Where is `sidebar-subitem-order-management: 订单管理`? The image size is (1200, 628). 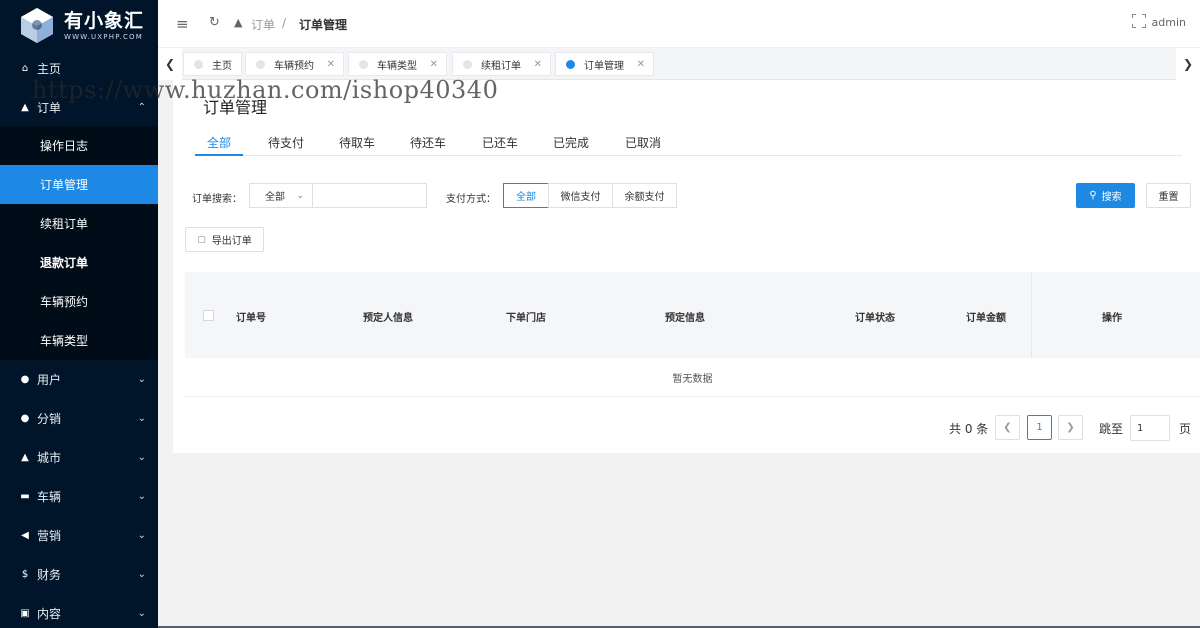 sidebar-subitem-order-management: 订单管理 is located at coordinates (79, 184).